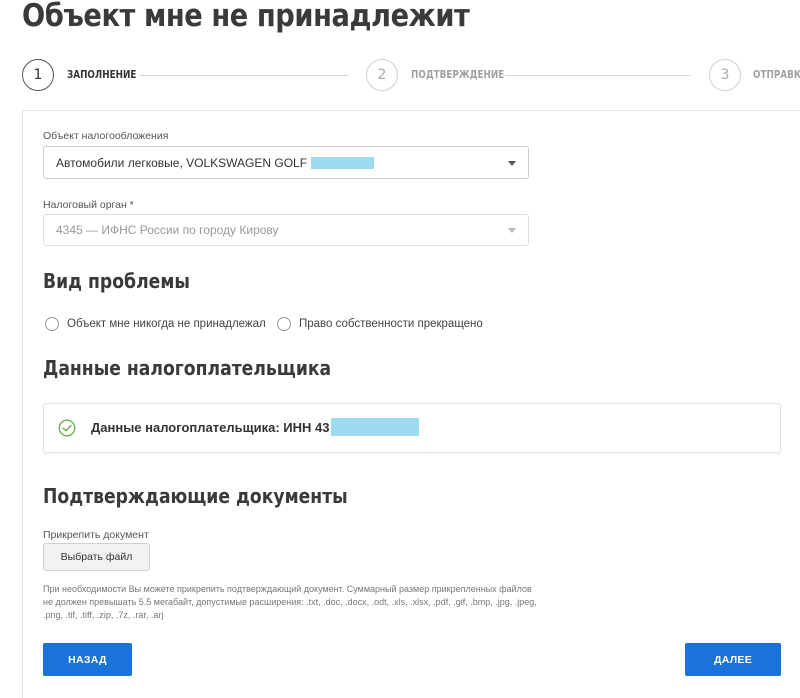  Describe the element at coordinates (400, 76) in the screenshot. I see `stepper: 1 ЗАПОЛНЕНИЕ 2 ПОДТВЕРЖДЕНИЕ 3 ОТПРАВКА` at that location.